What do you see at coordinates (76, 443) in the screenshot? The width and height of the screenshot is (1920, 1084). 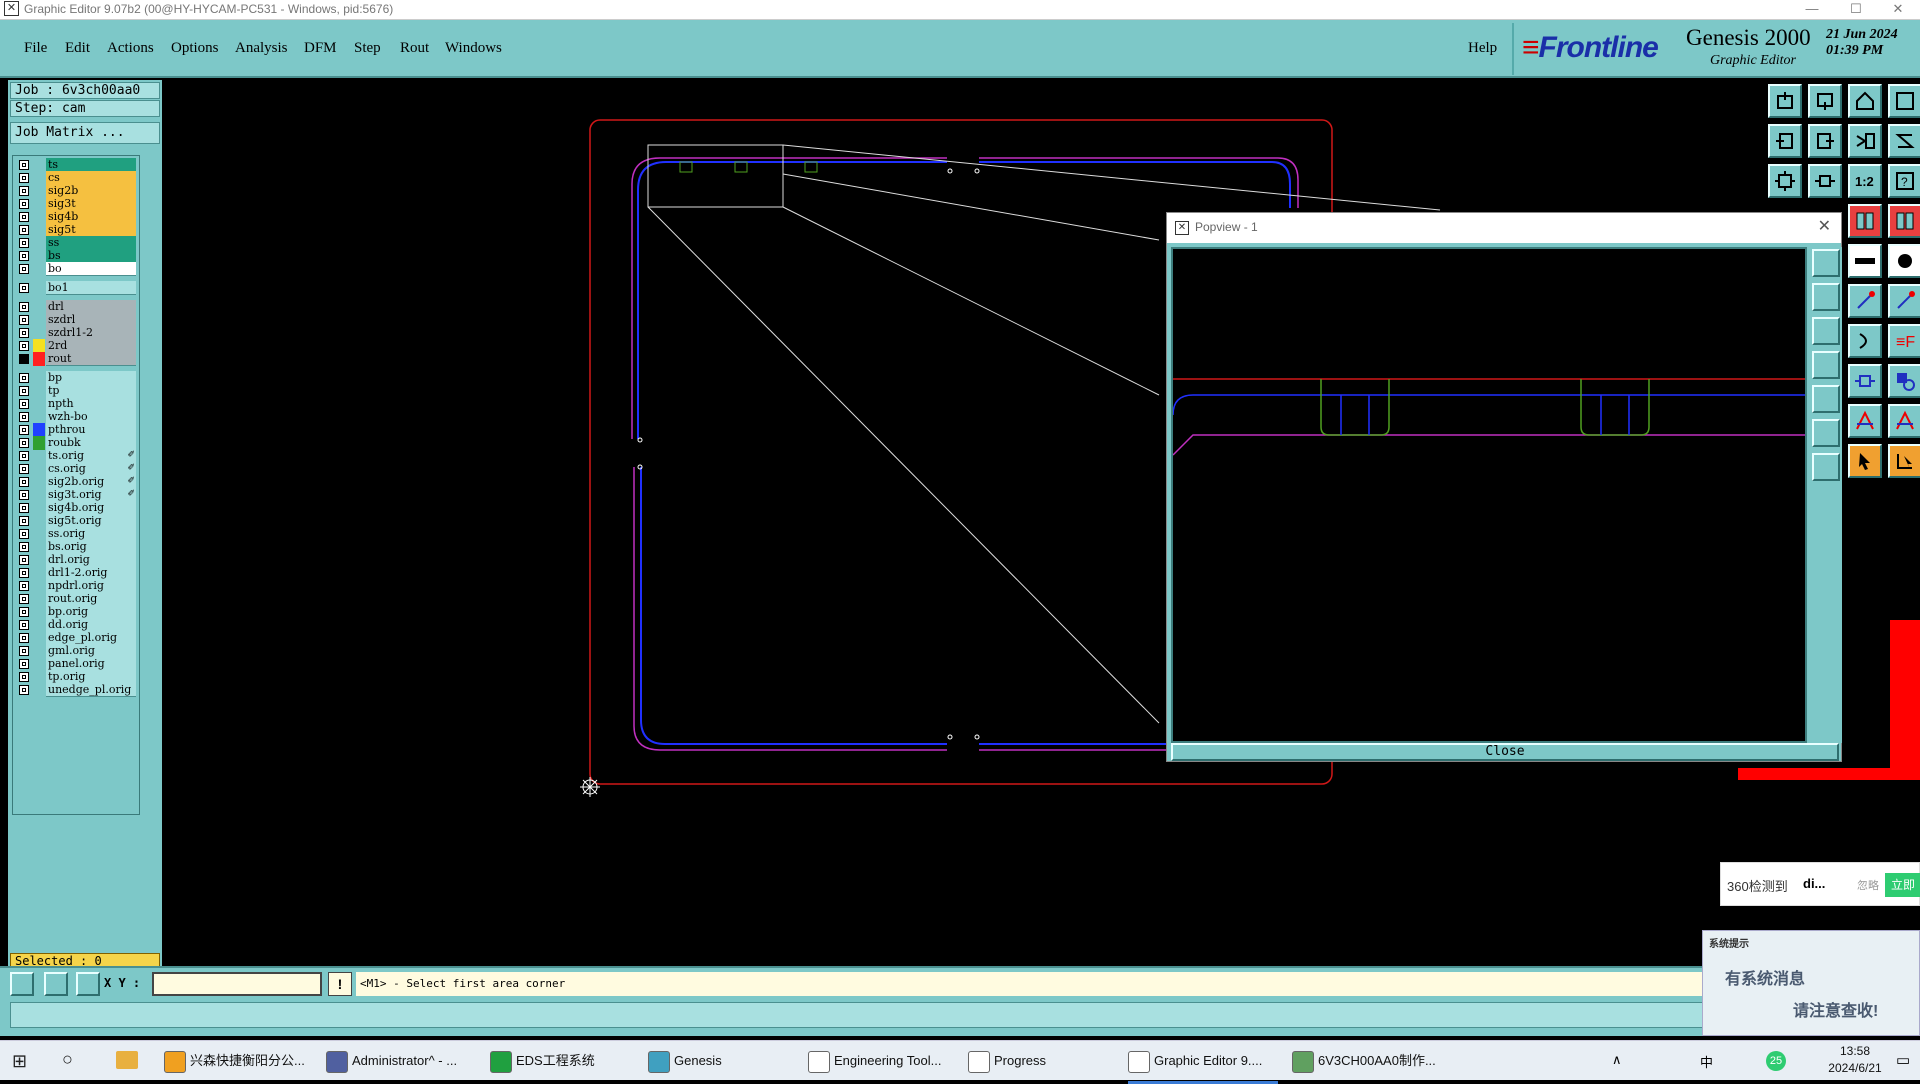 I see `layer-row: roubk` at bounding box center [76, 443].